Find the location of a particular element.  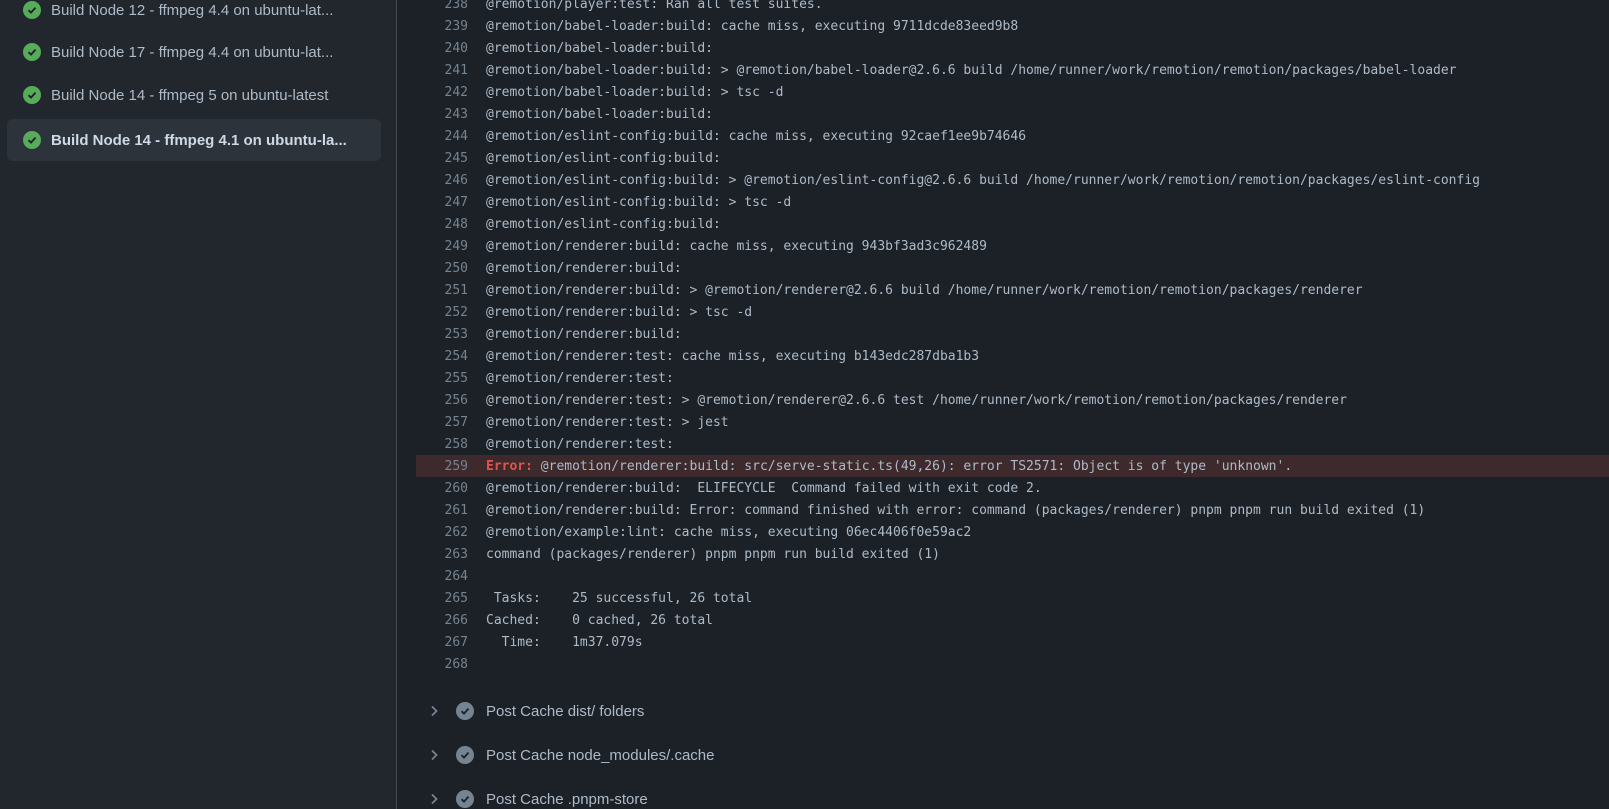

log-text: @remotion/renderer:build: is located at coordinates (584, 334).